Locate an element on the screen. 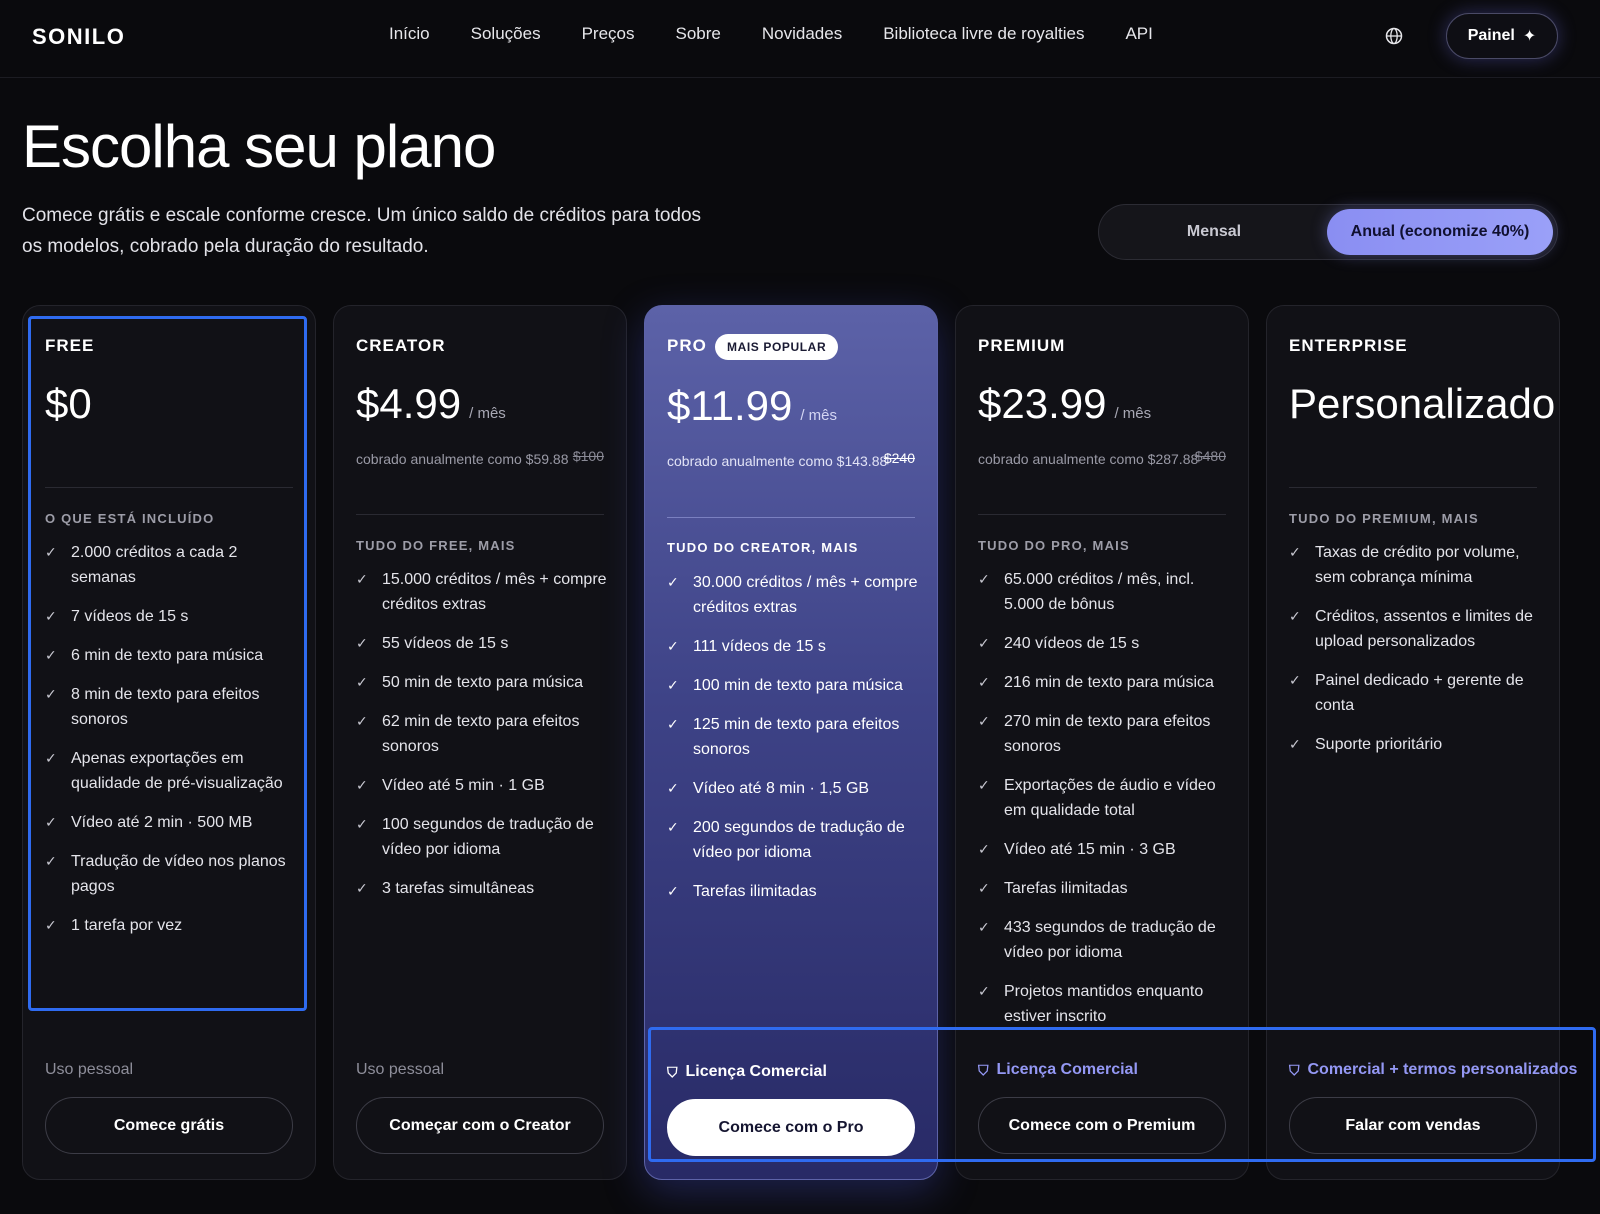 This screenshot has width=1600, height=1214. feature-item: ✓ Vídeo até 2 min · 500 MB is located at coordinates (171, 822).